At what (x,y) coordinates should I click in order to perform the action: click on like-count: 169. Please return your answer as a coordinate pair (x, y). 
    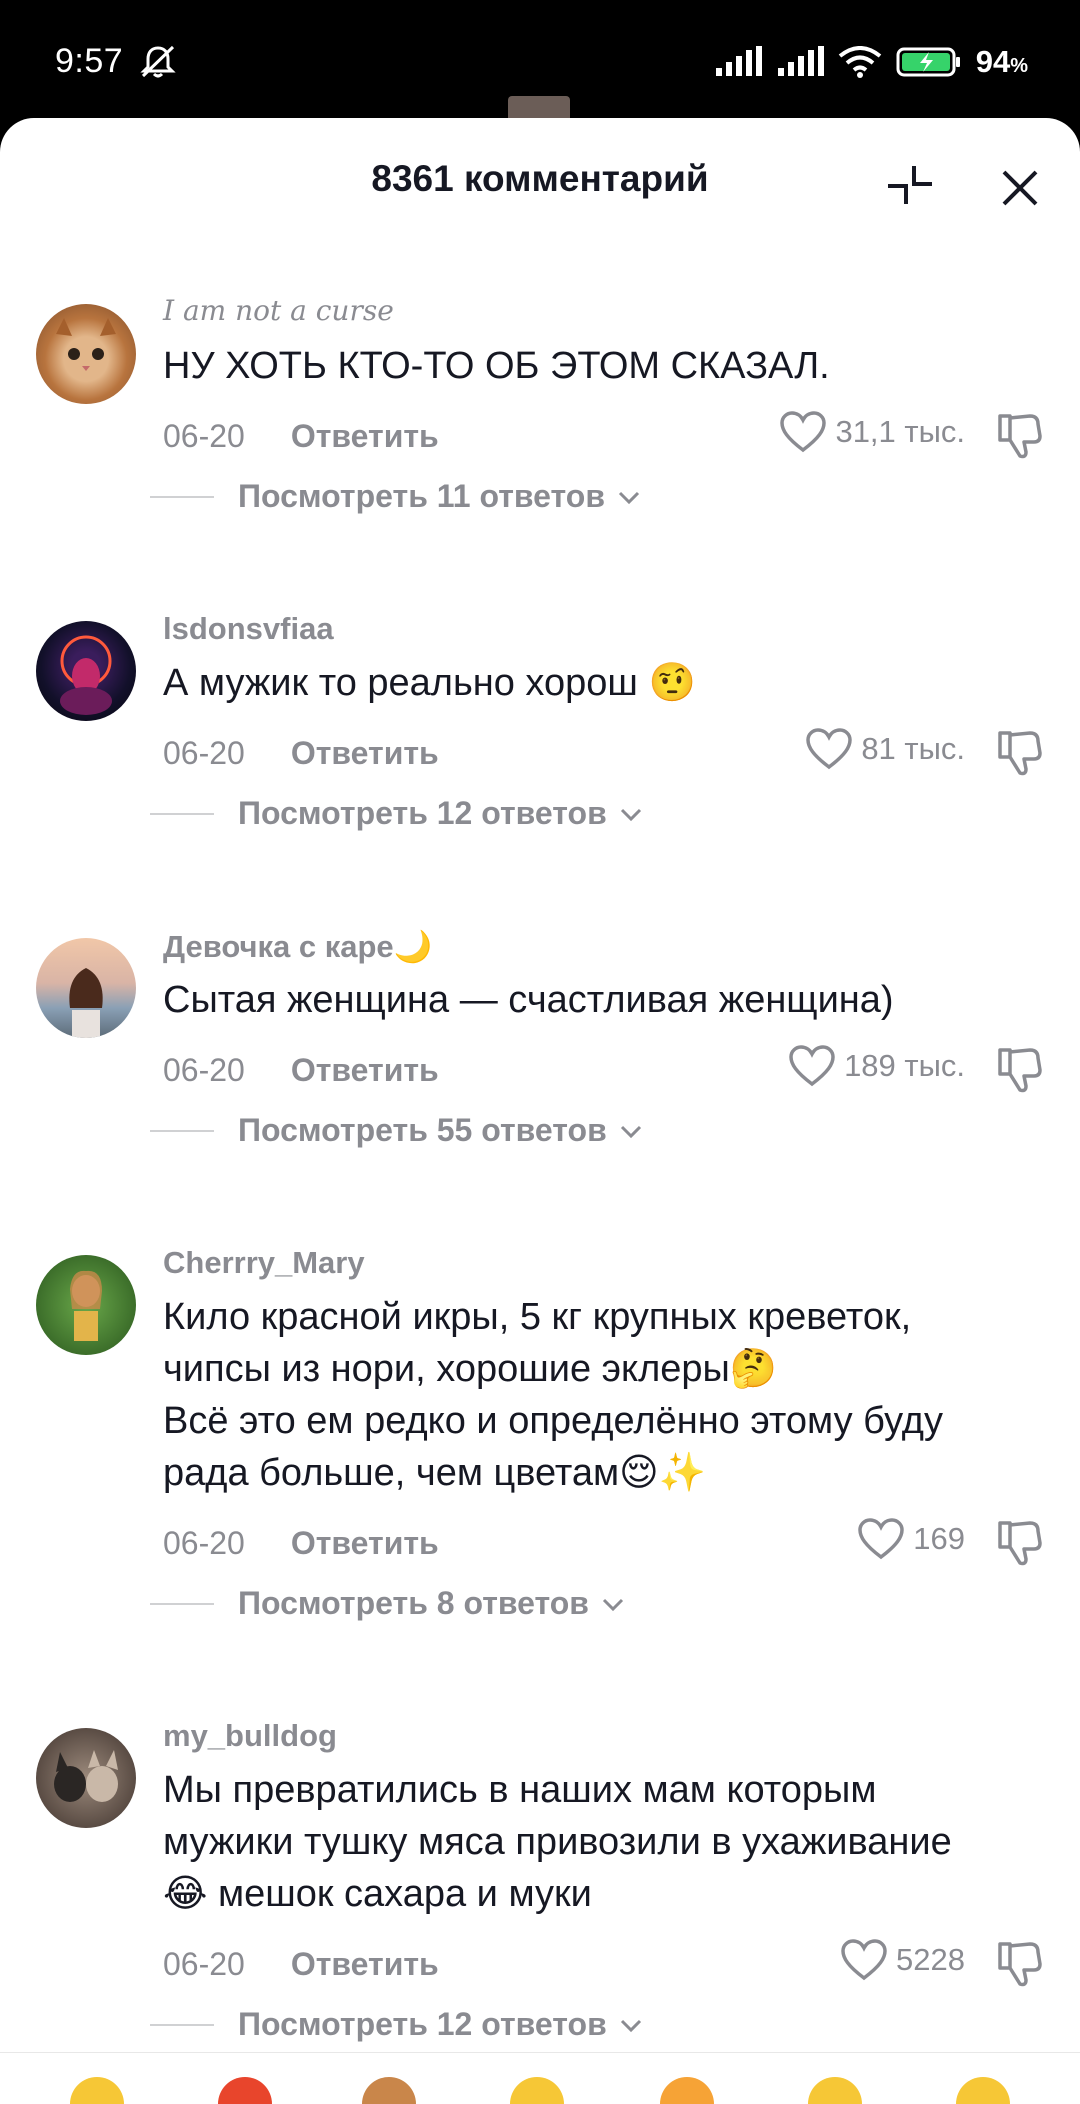
    Looking at the image, I should click on (939, 1538).